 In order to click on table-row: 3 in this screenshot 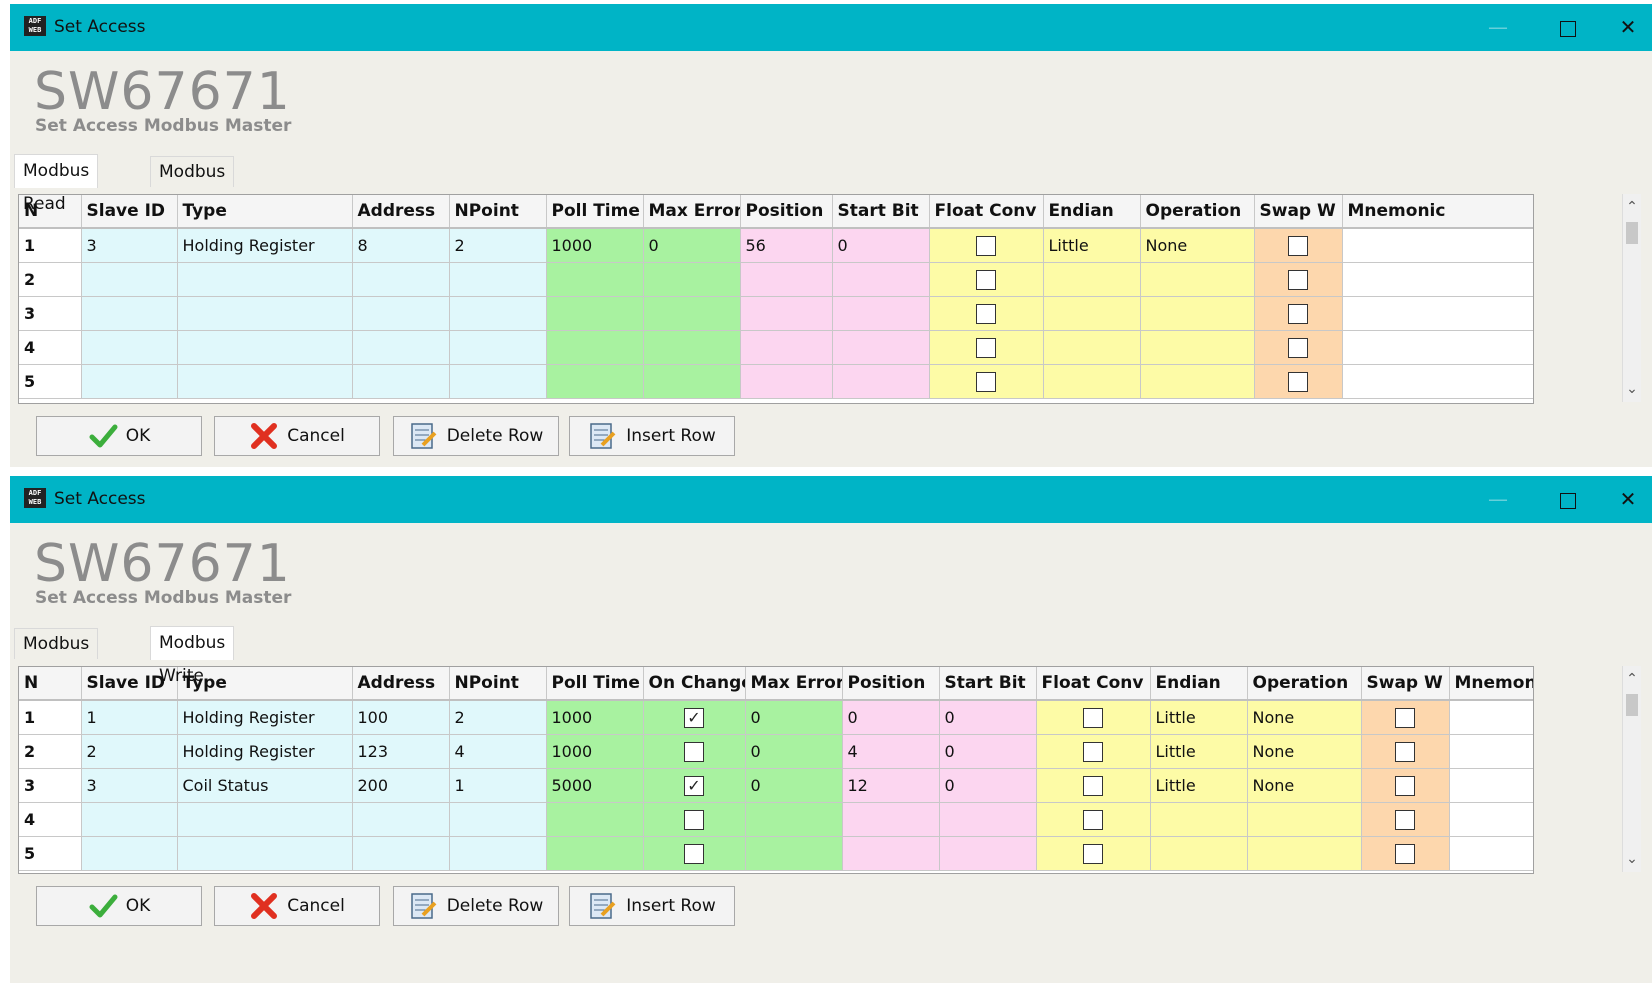, I will do `click(776, 313)`.